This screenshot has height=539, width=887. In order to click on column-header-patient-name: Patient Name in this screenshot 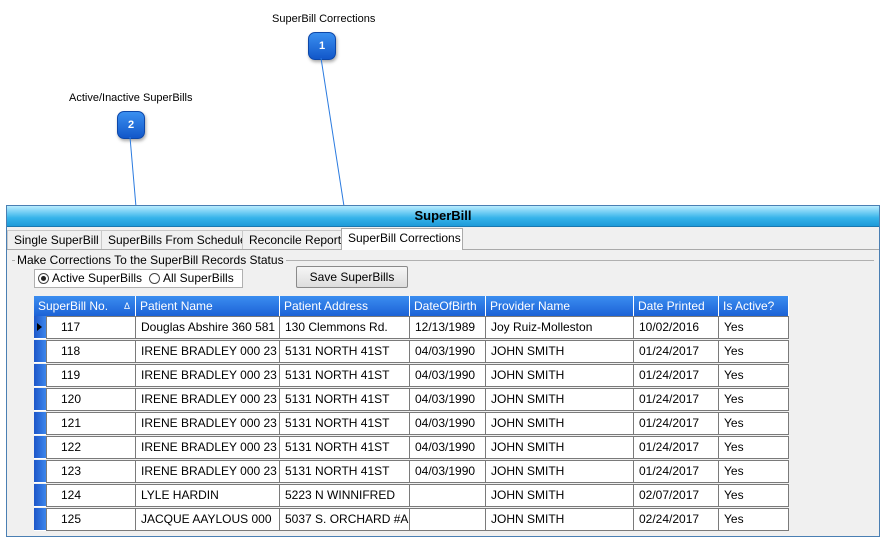, I will do `click(208, 306)`.